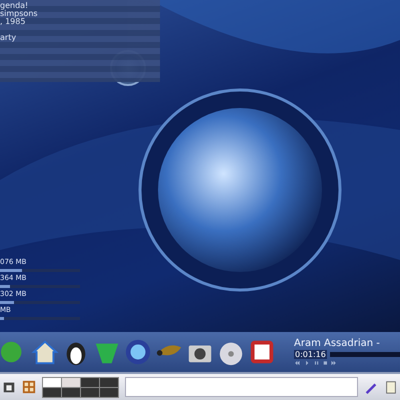 This screenshot has height=400, width=400. Describe the element at coordinates (391, 387) in the screenshot. I see `clipboard-icon` at that location.